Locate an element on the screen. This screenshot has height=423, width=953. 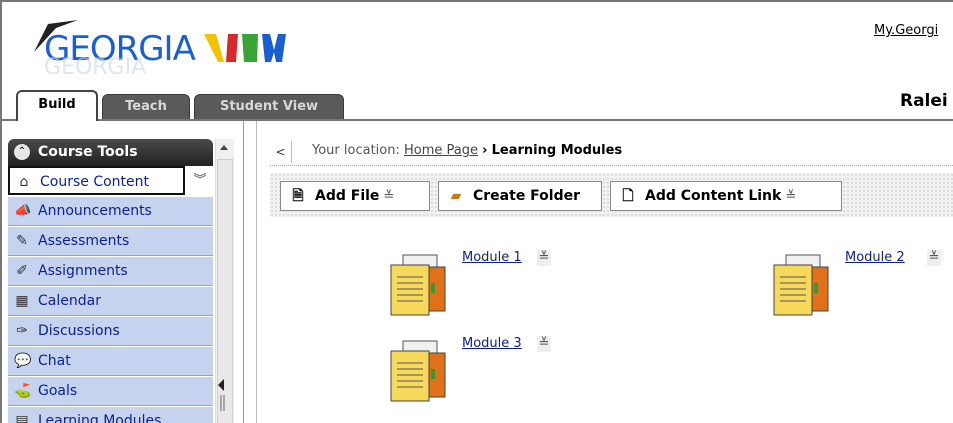
module-link: Module 2 is located at coordinates (875, 257).